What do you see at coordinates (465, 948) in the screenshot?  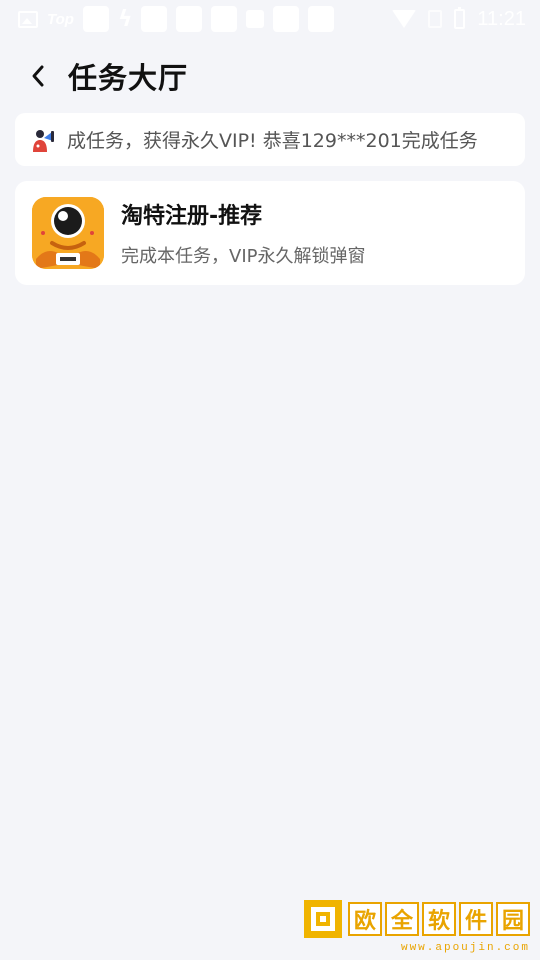 I see `watermark-url: www.apoujin.com` at bounding box center [465, 948].